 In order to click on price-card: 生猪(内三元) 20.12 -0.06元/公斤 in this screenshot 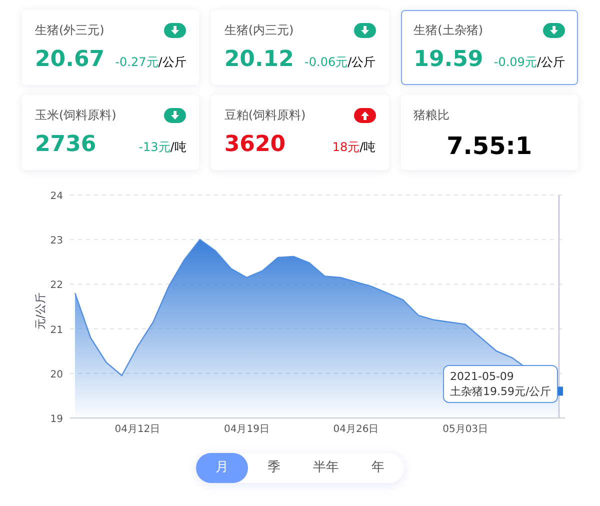, I will do `click(300, 47)`.